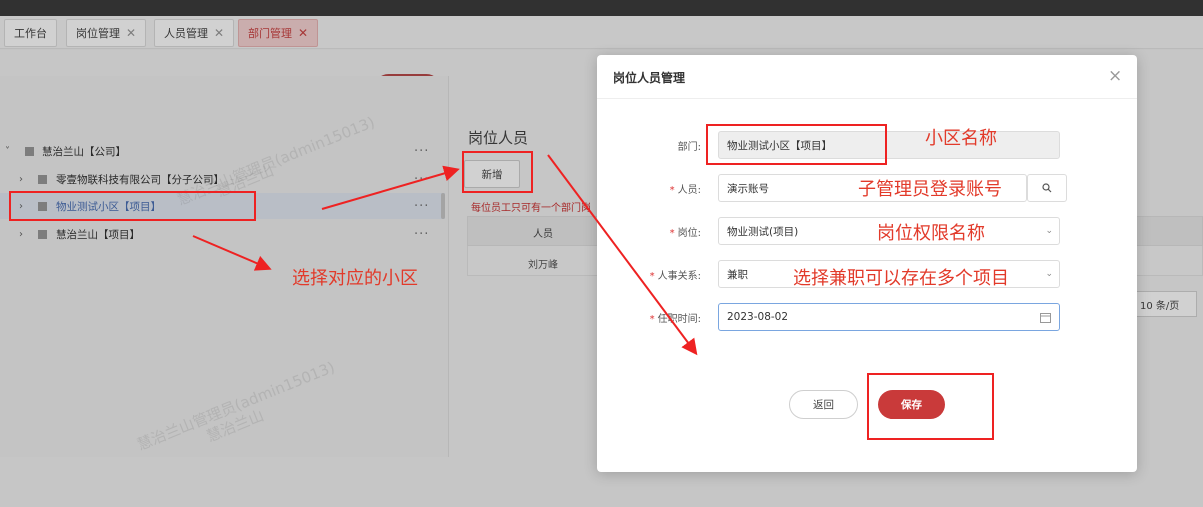 The height and width of the screenshot is (507, 1203). What do you see at coordinates (1045, 317) in the screenshot?
I see `calendar-icon` at bounding box center [1045, 317].